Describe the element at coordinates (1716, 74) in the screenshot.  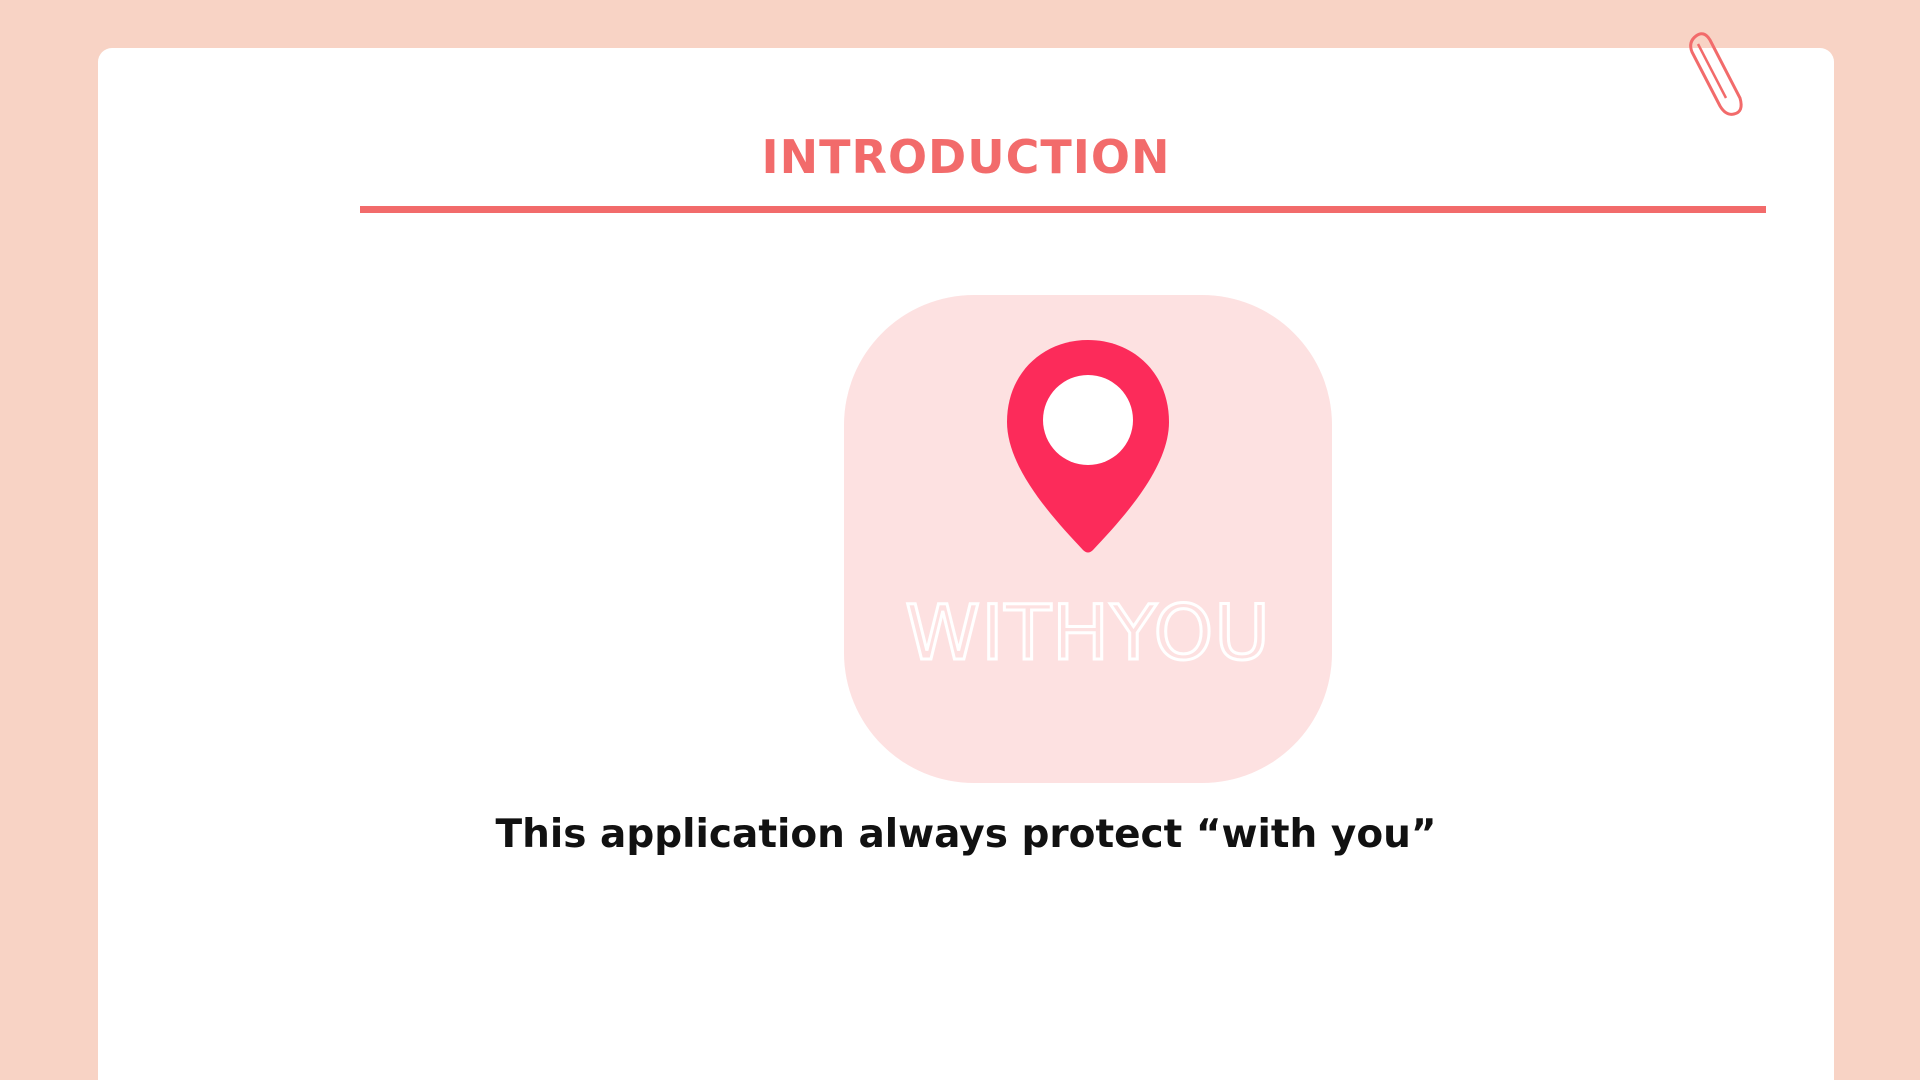
I see `paperclip-icon` at that location.